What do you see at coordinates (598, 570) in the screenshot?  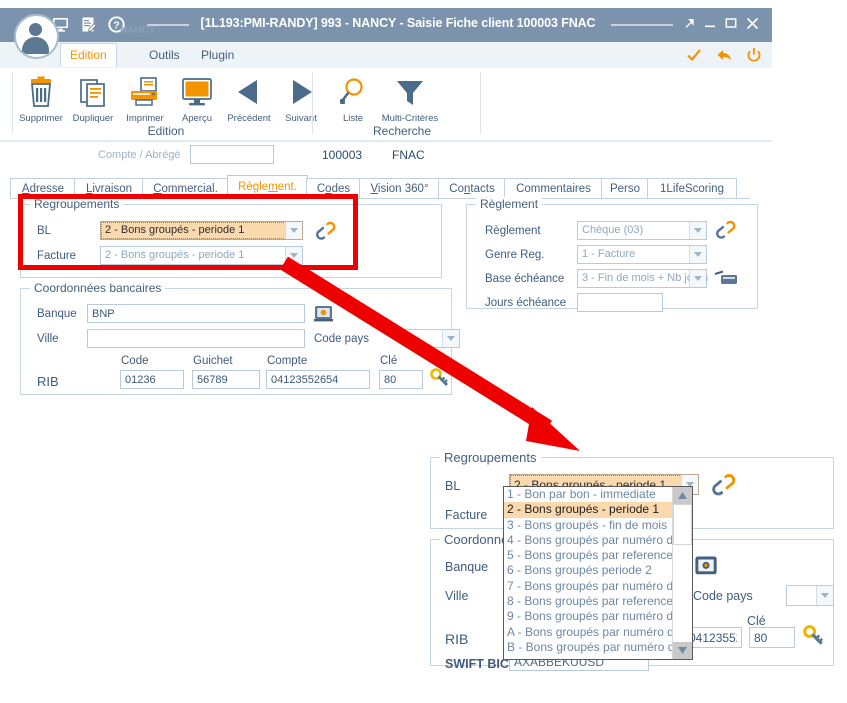 I see `dropdown-option: 6 - Bons groupés periode 2` at bounding box center [598, 570].